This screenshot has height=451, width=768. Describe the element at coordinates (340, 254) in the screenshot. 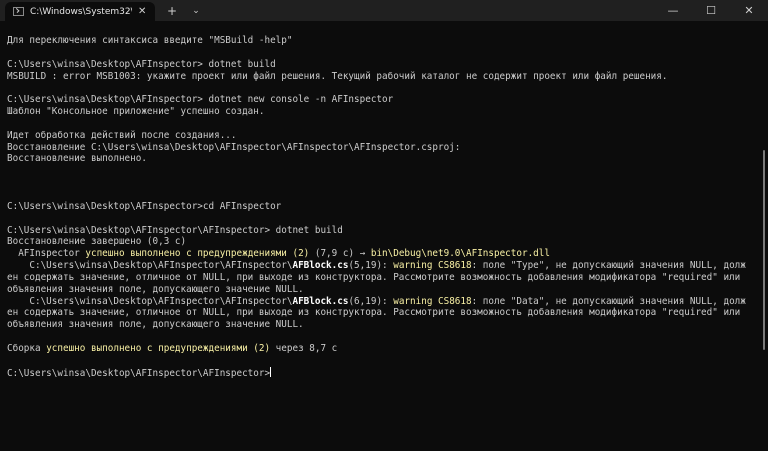

I see `terminal-text: (7,9 с) →` at that location.